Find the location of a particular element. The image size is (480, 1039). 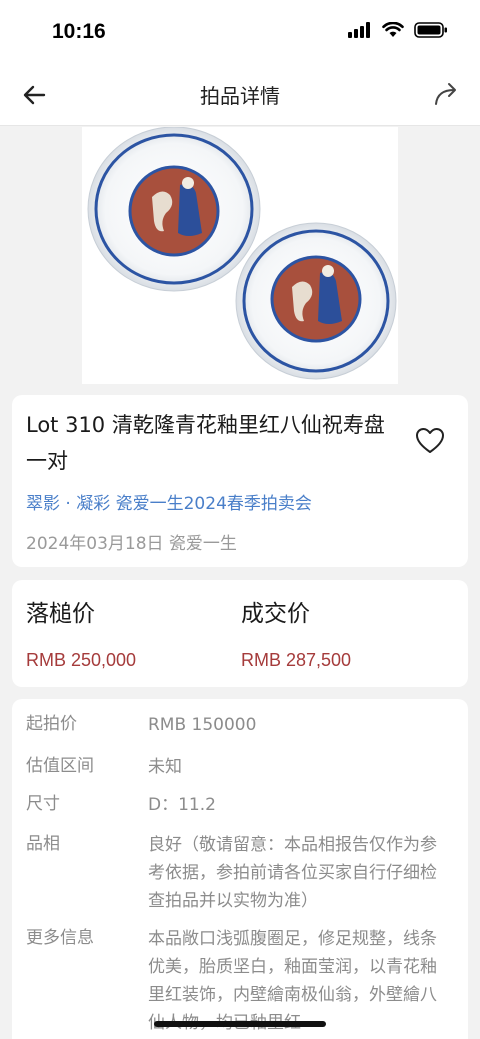

home-indicator is located at coordinates (240, 1024).